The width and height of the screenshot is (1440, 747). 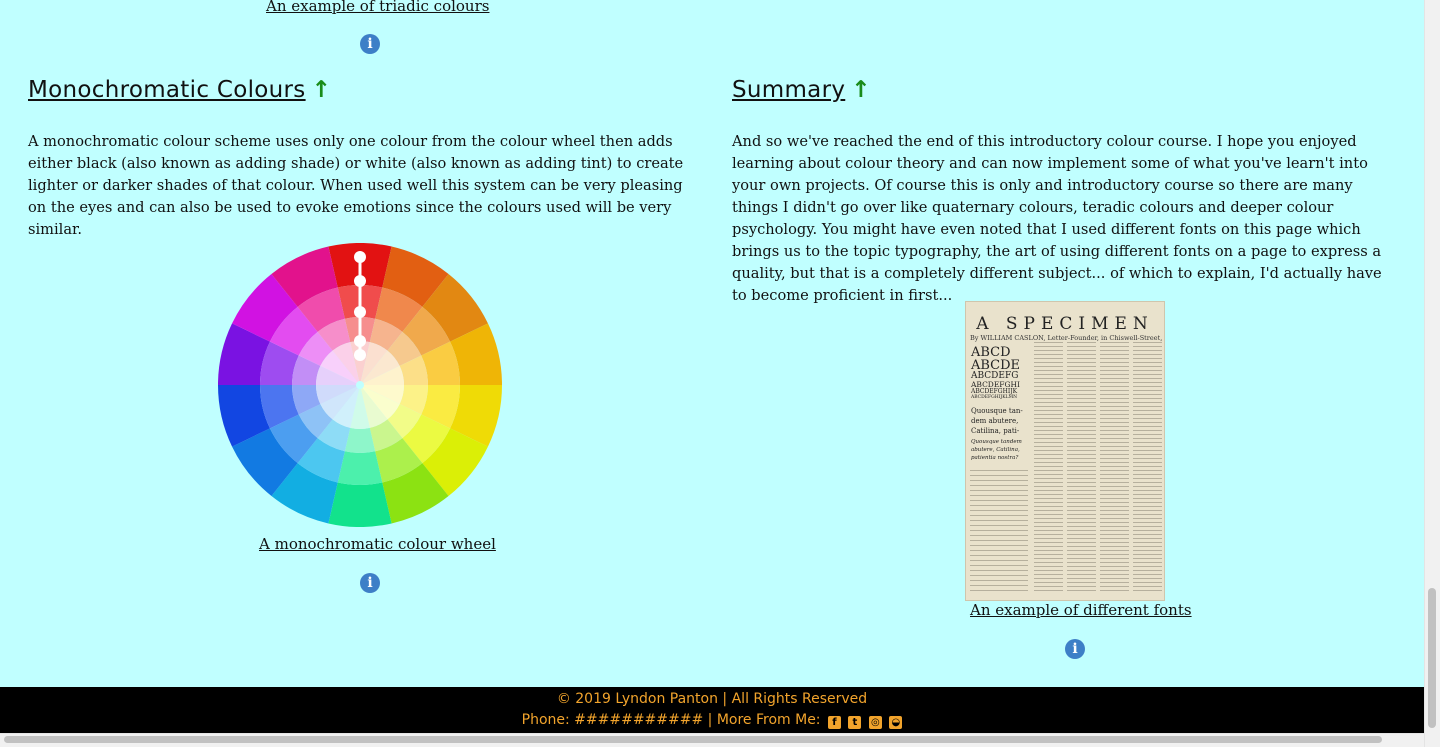 What do you see at coordinates (896, 722) in the screenshot?
I see `github-icon: ◒` at bounding box center [896, 722].